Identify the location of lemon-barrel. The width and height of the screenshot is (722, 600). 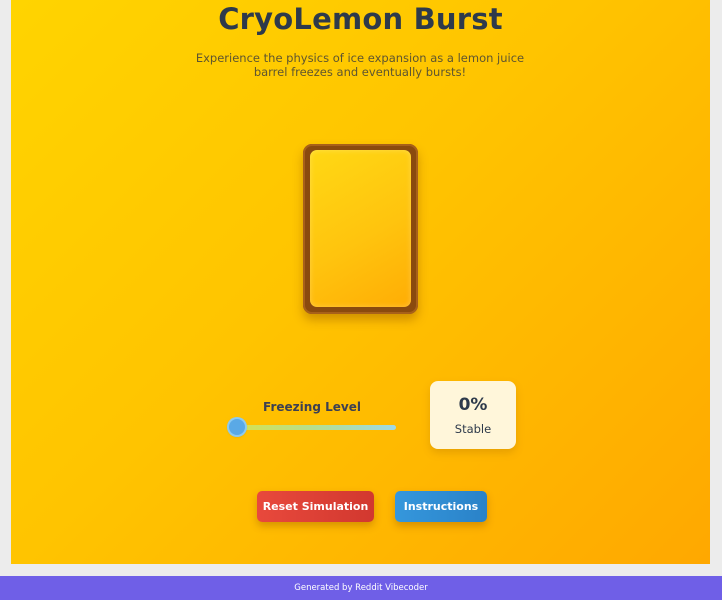
(360, 229).